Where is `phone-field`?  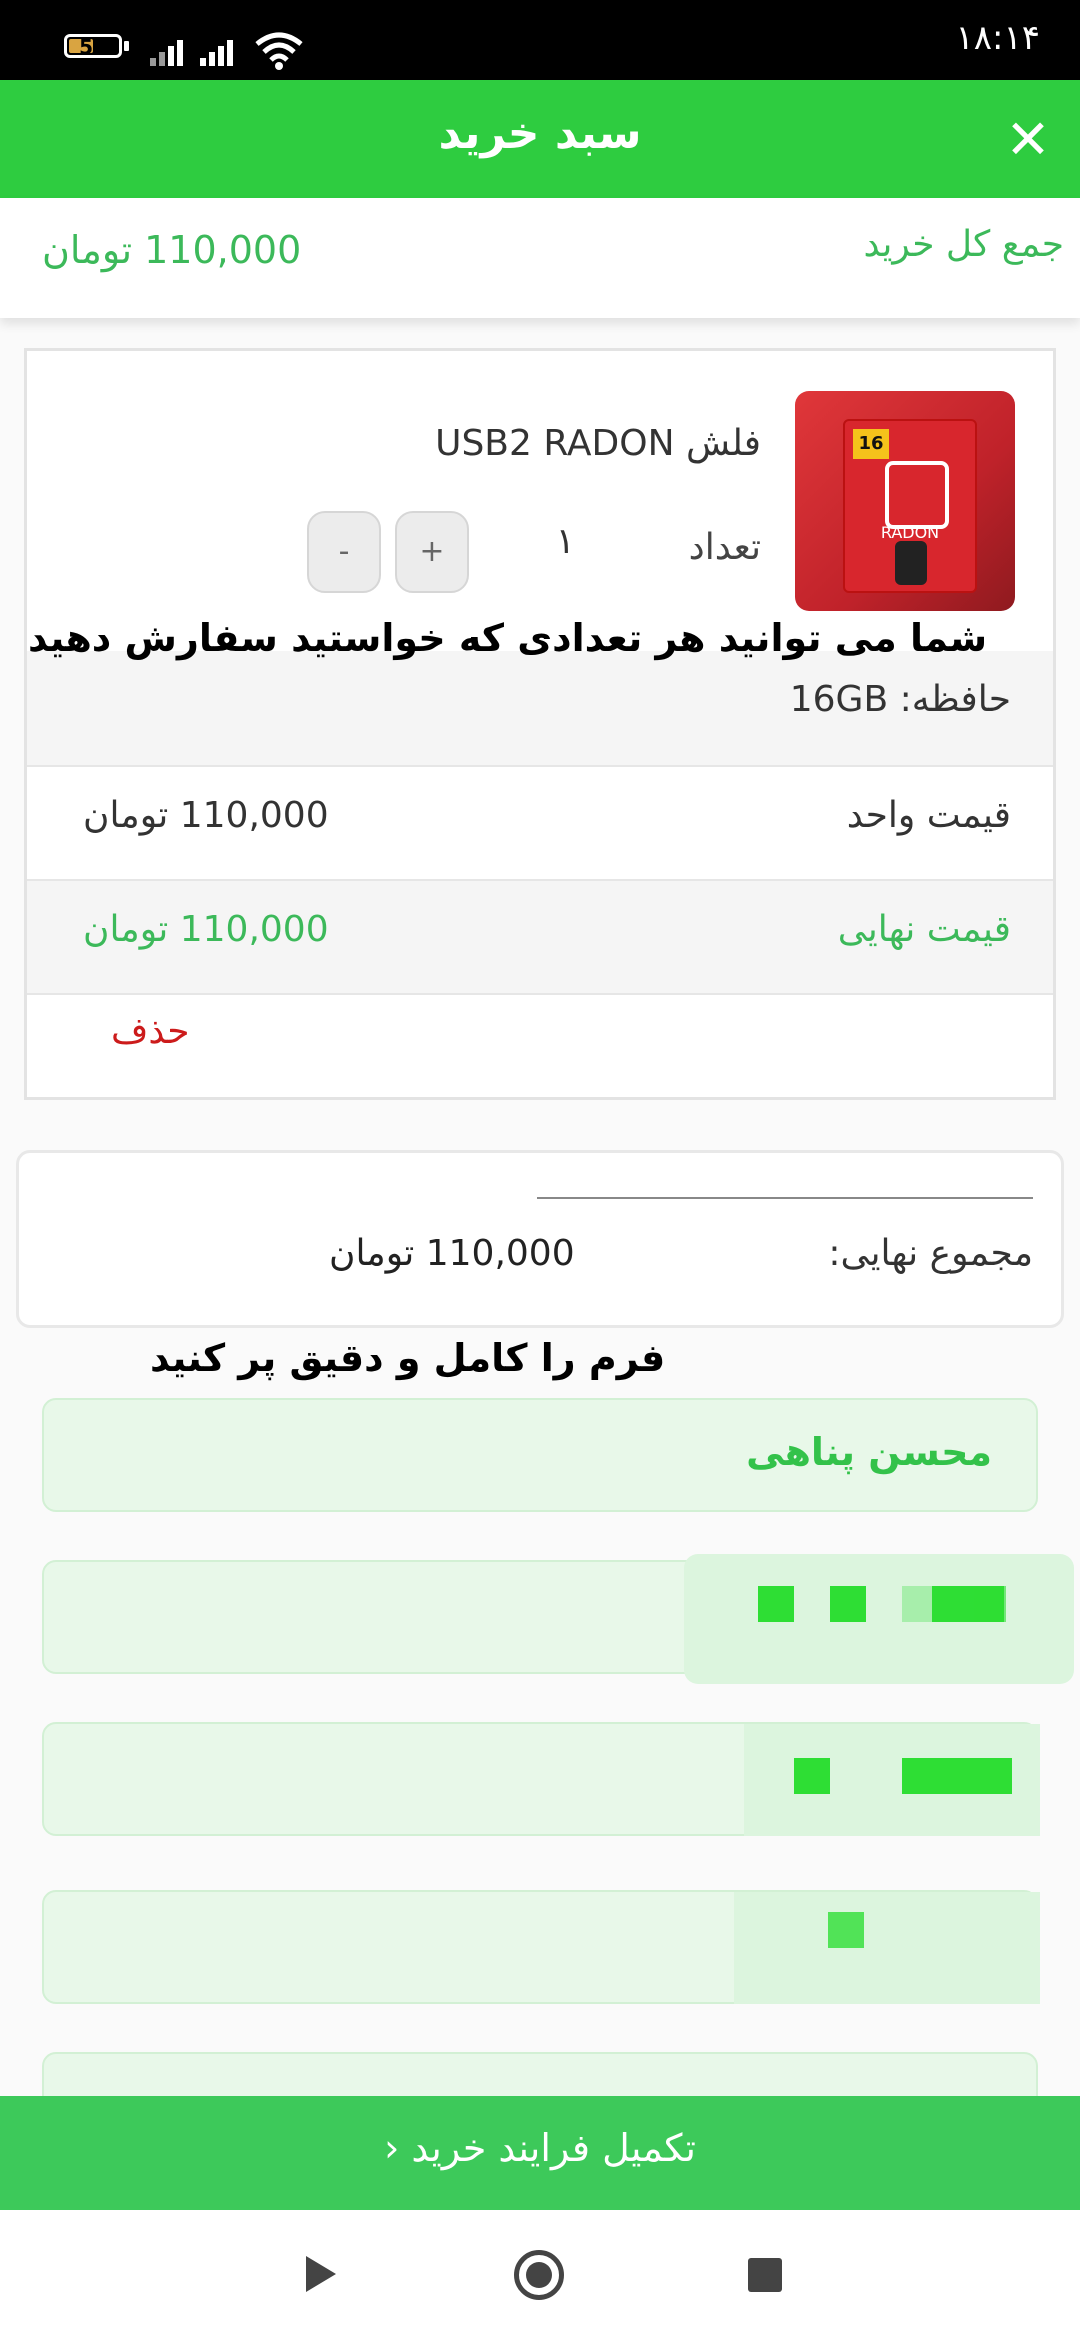 phone-field is located at coordinates (558, 1619).